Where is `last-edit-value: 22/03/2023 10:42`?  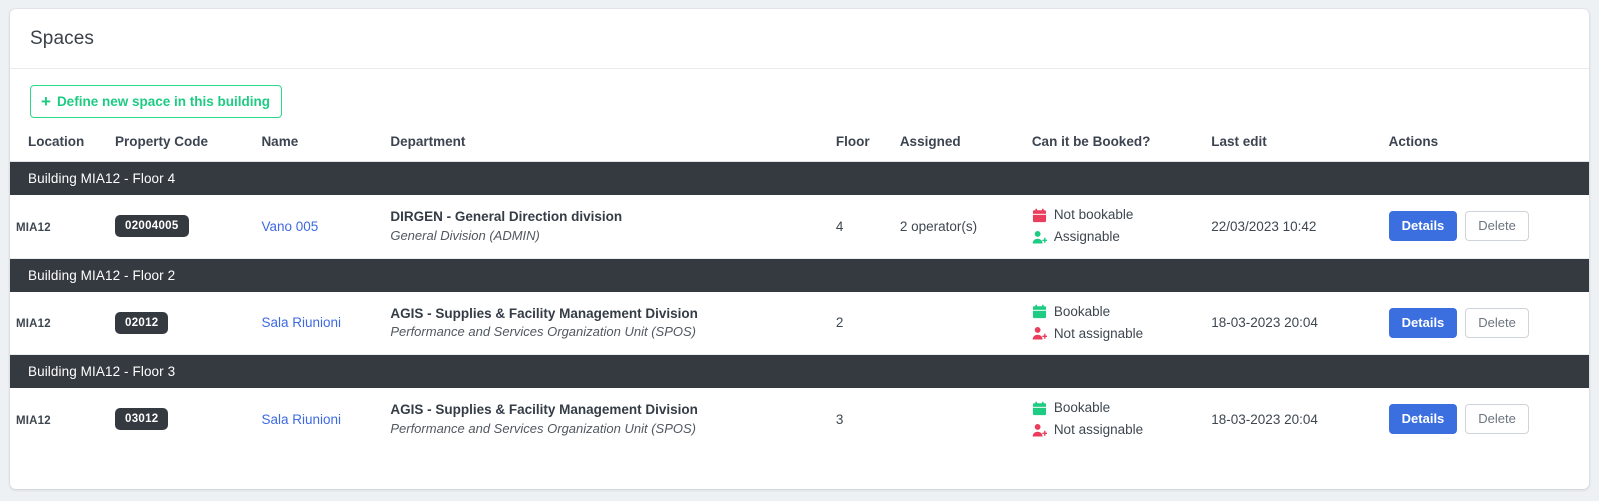 last-edit-value: 22/03/2023 10:42 is located at coordinates (1264, 226).